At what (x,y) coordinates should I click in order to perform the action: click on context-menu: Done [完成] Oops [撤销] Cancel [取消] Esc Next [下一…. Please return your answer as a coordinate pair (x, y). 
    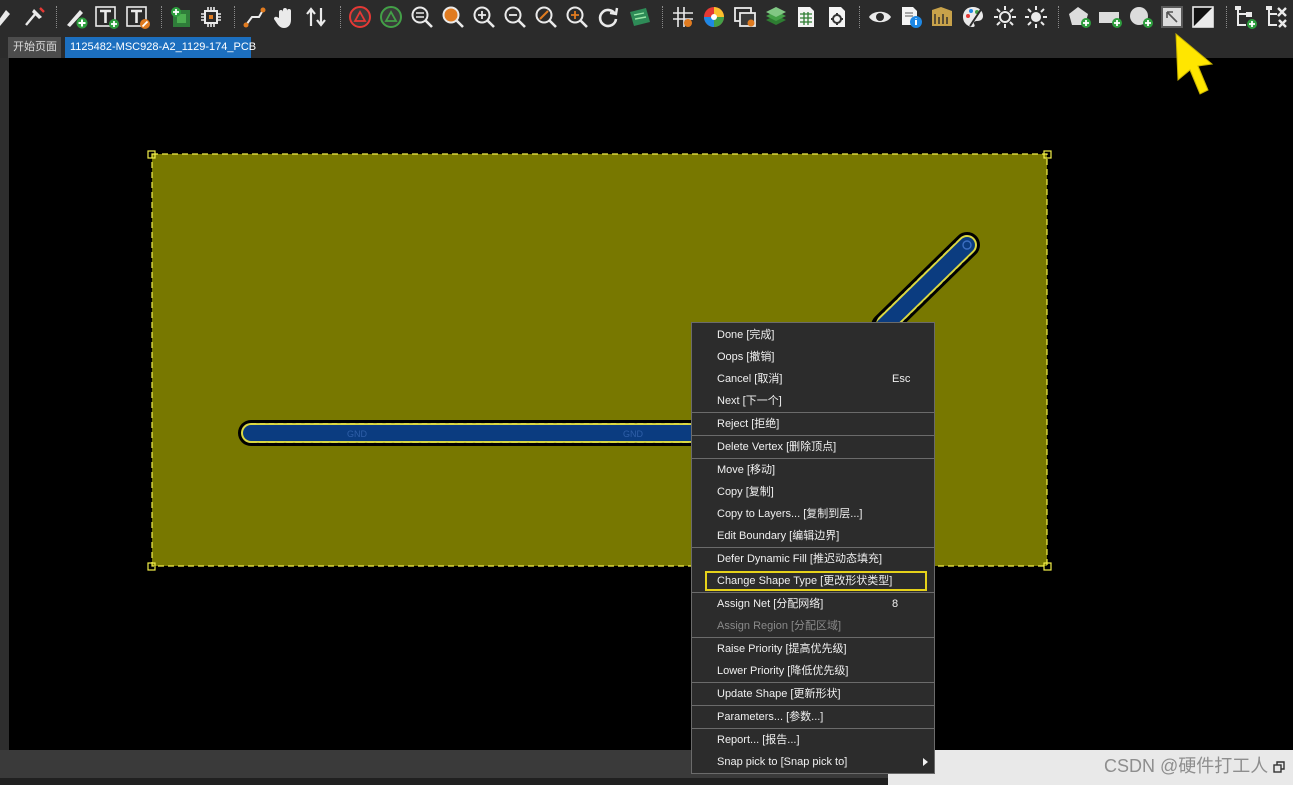
    Looking at the image, I should click on (813, 548).